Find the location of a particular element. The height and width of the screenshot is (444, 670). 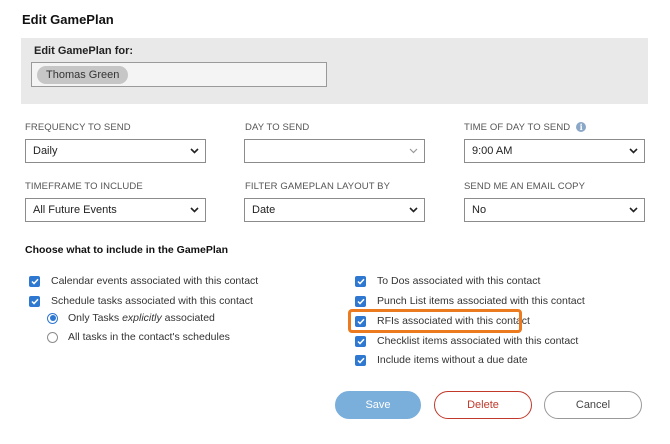

save-button: Save is located at coordinates (378, 405).